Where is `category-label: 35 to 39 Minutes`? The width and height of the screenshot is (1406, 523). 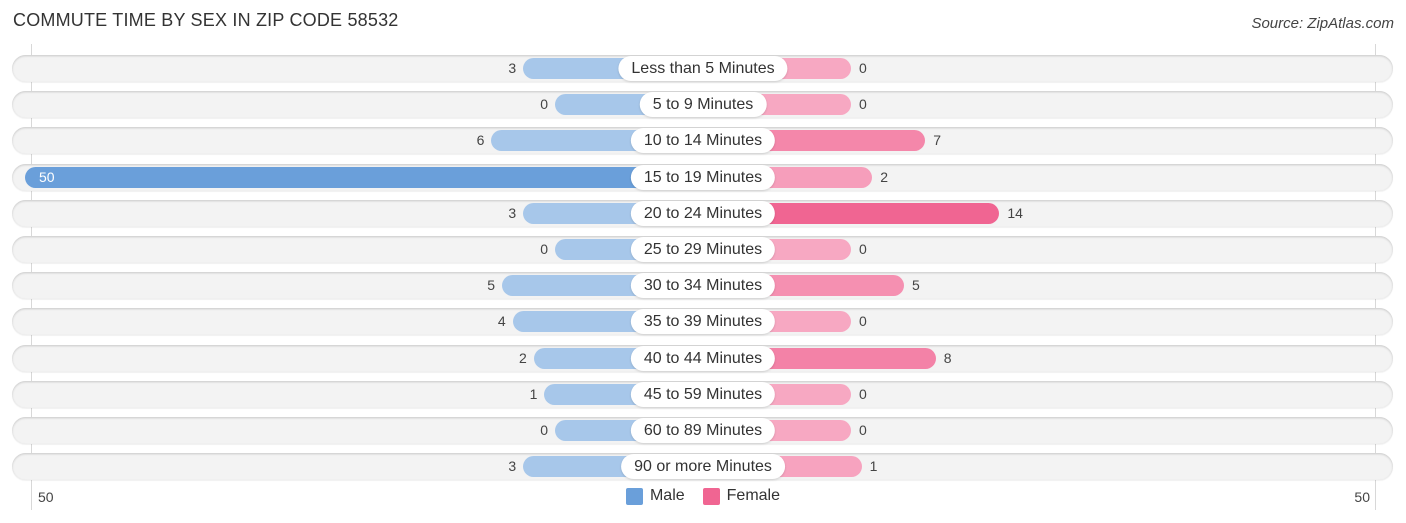 category-label: 35 to 39 Minutes is located at coordinates (703, 322).